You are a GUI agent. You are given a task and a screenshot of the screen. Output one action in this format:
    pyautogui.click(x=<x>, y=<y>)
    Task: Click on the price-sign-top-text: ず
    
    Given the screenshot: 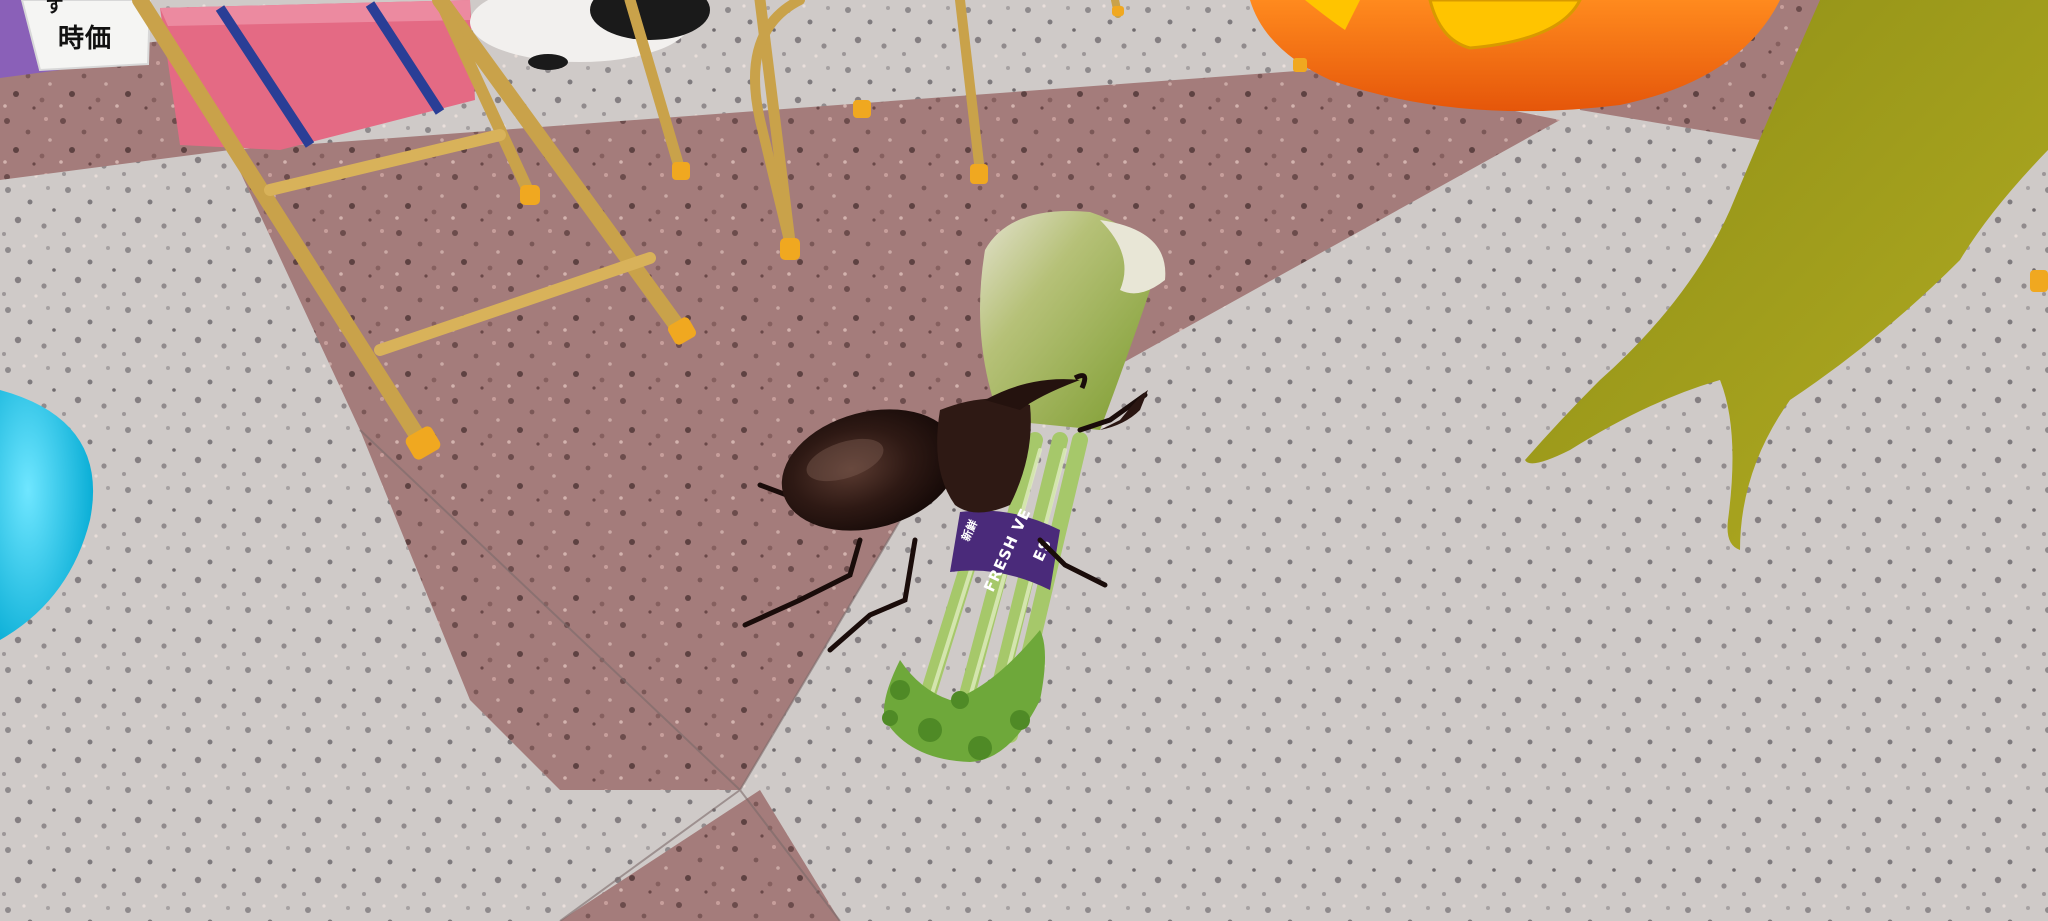 What is the action you would take?
    pyautogui.click(x=55, y=8)
    